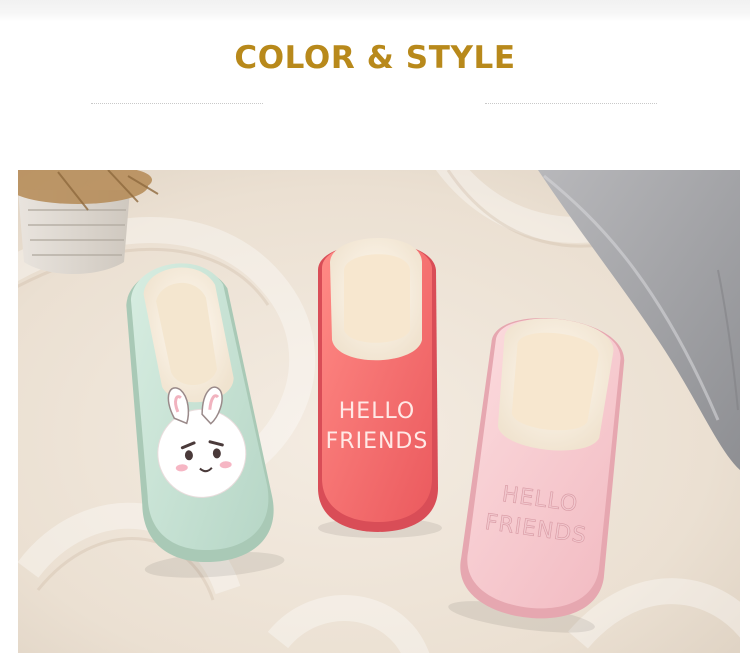  What do you see at coordinates (375, 58) in the screenshot?
I see `section-title: COLOR & STYLE` at bounding box center [375, 58].